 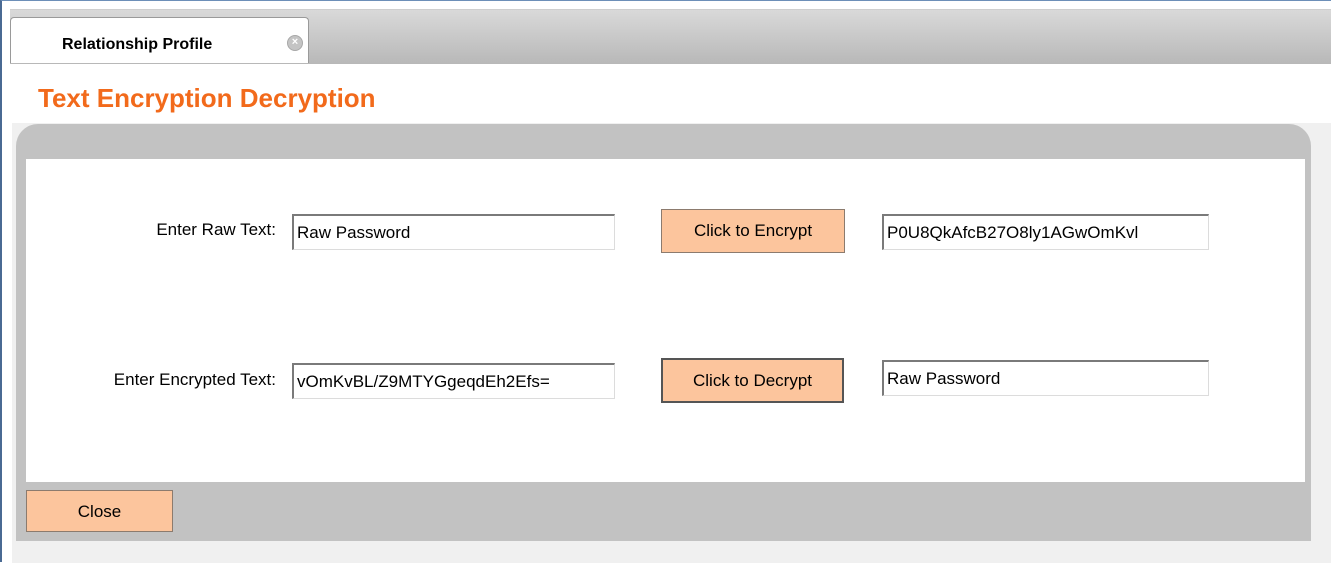 I want to click on encrypted-text-input: vOmKvBL/Z9MTYGgeqdEh2Efs=, so click(x=453, y=381).